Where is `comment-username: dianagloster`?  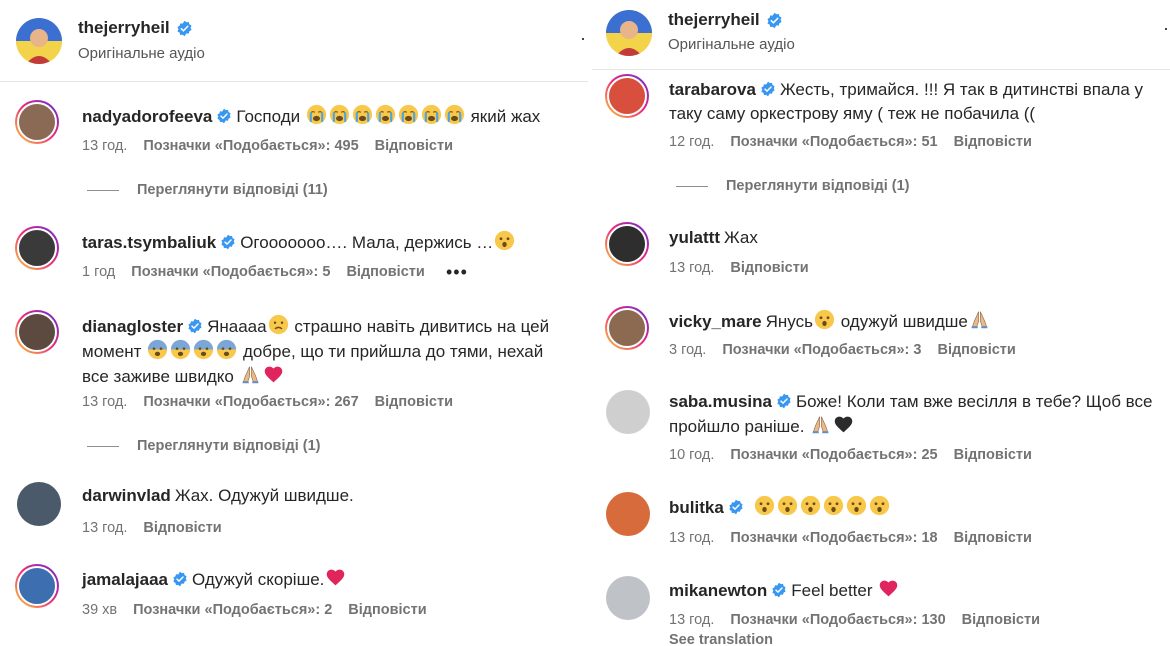
comment-username: dianagloster is located at coordinates (132, 326).